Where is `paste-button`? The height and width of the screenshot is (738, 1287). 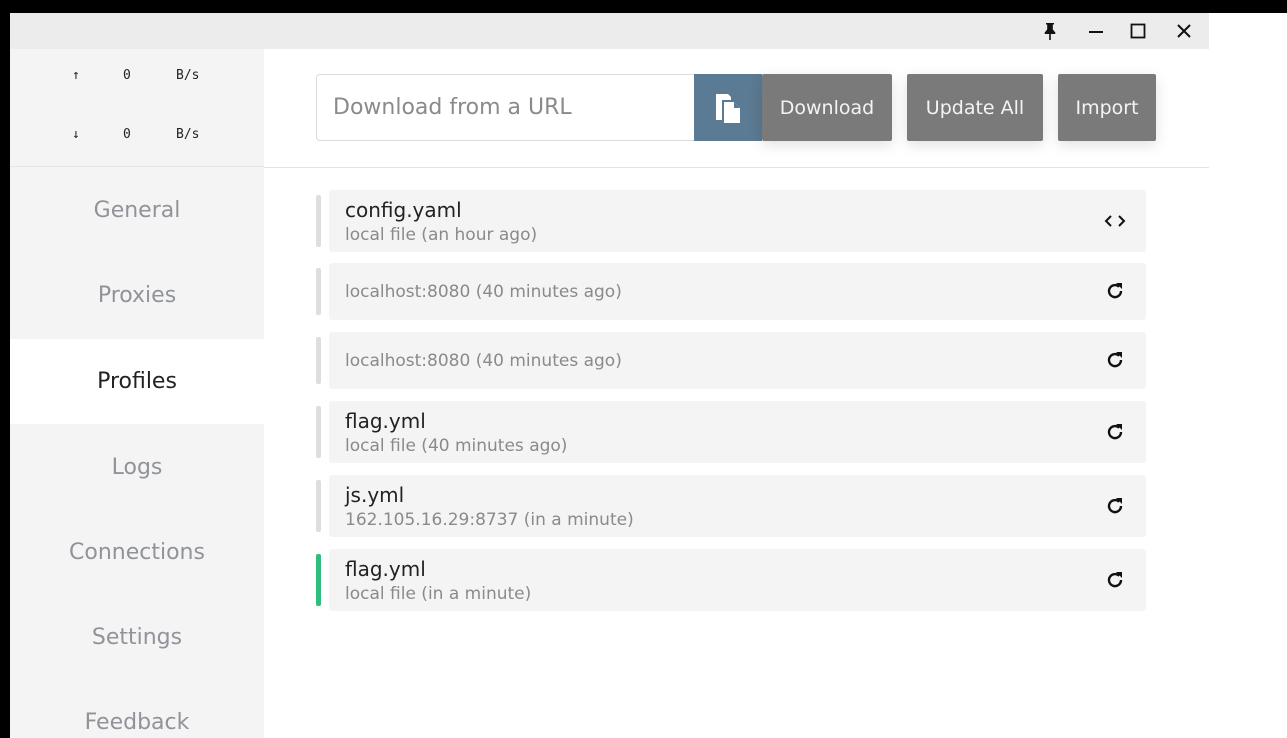
paste-button is located at coordinates (728, 107).